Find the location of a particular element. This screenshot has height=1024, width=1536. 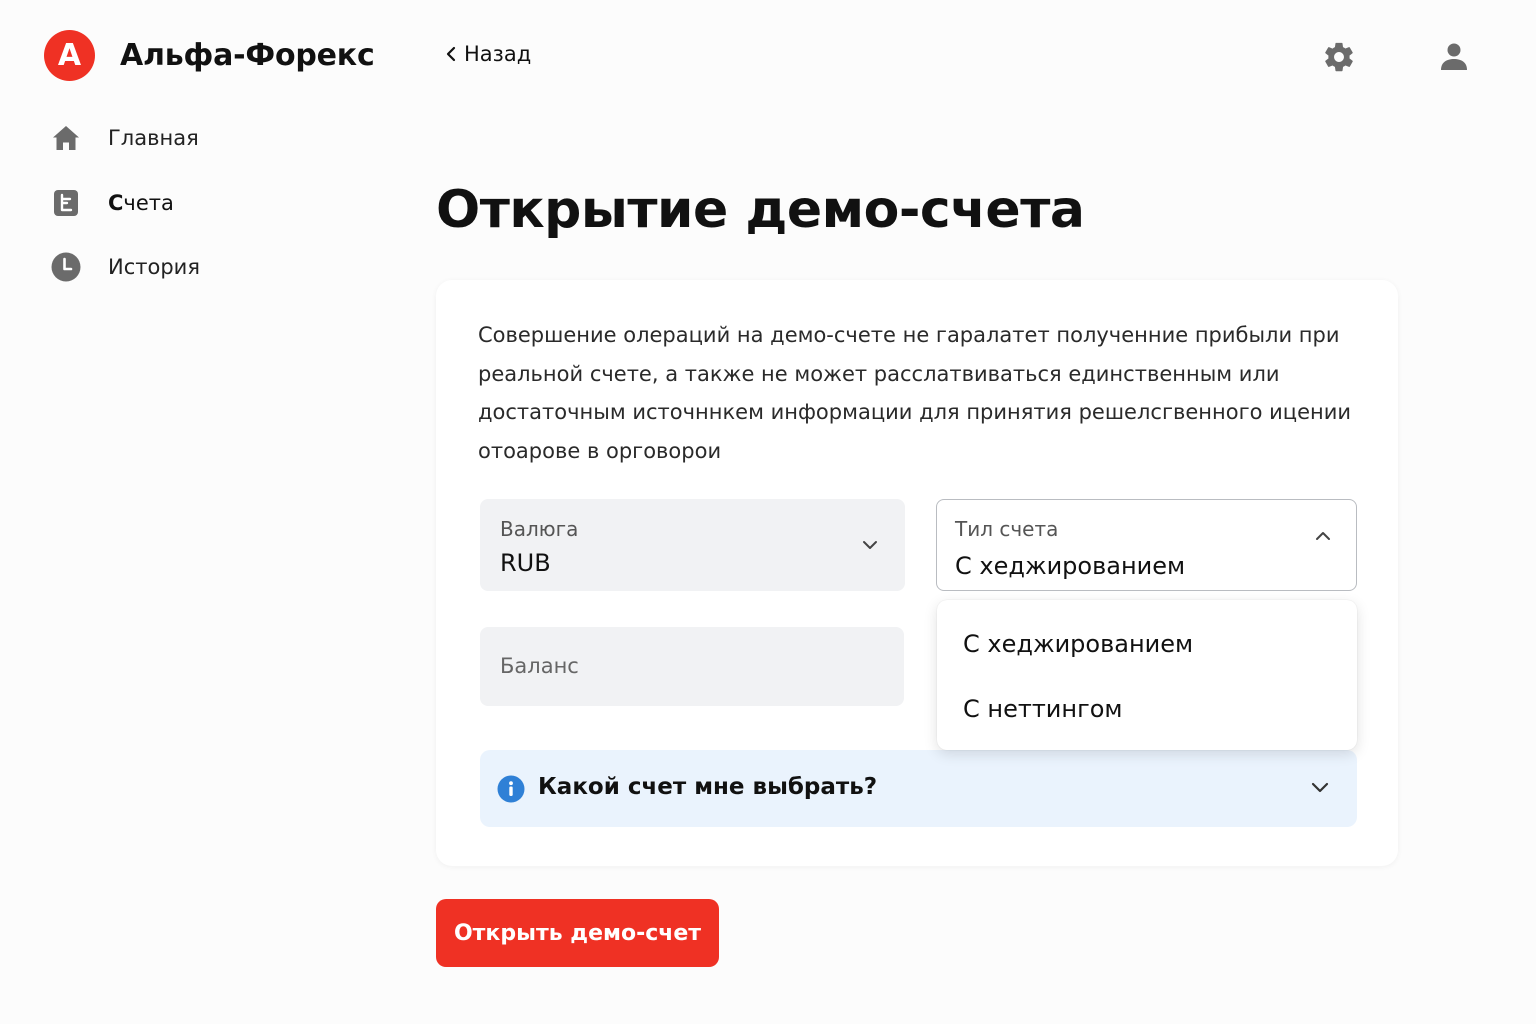

account-type-dropdown: С хеджированием С неттингом is located at coordinates (1147, 675).